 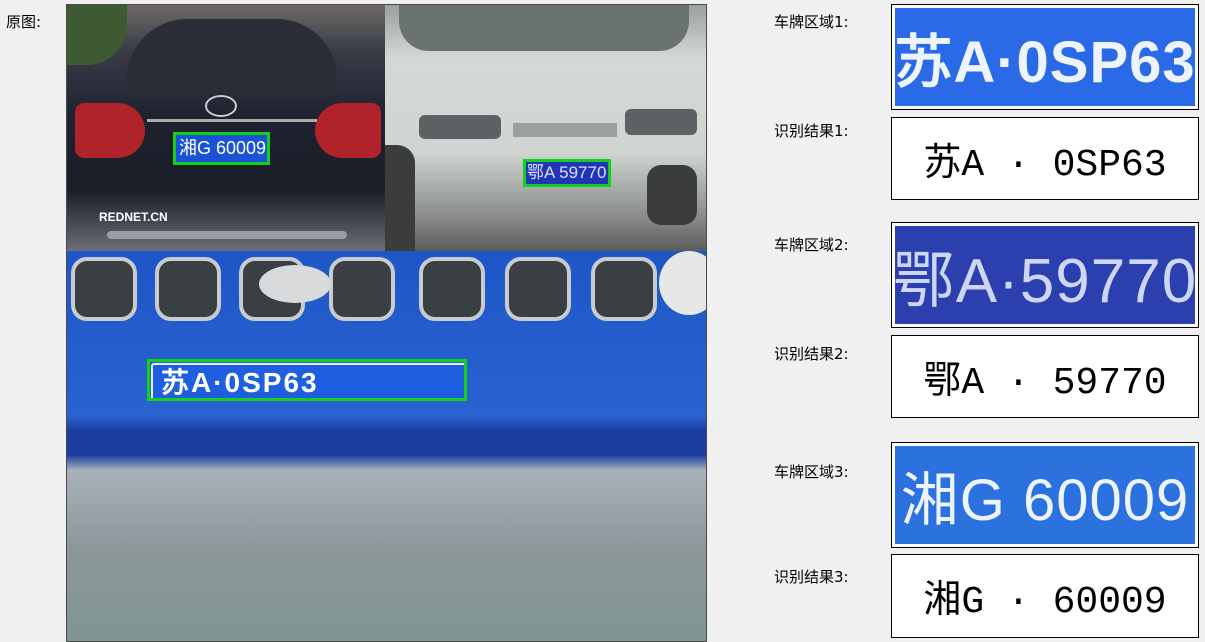 What do you see at coordinates (348, 130) in the screenshot?
I see `tail-light-right` at bounding box center [348, 130].